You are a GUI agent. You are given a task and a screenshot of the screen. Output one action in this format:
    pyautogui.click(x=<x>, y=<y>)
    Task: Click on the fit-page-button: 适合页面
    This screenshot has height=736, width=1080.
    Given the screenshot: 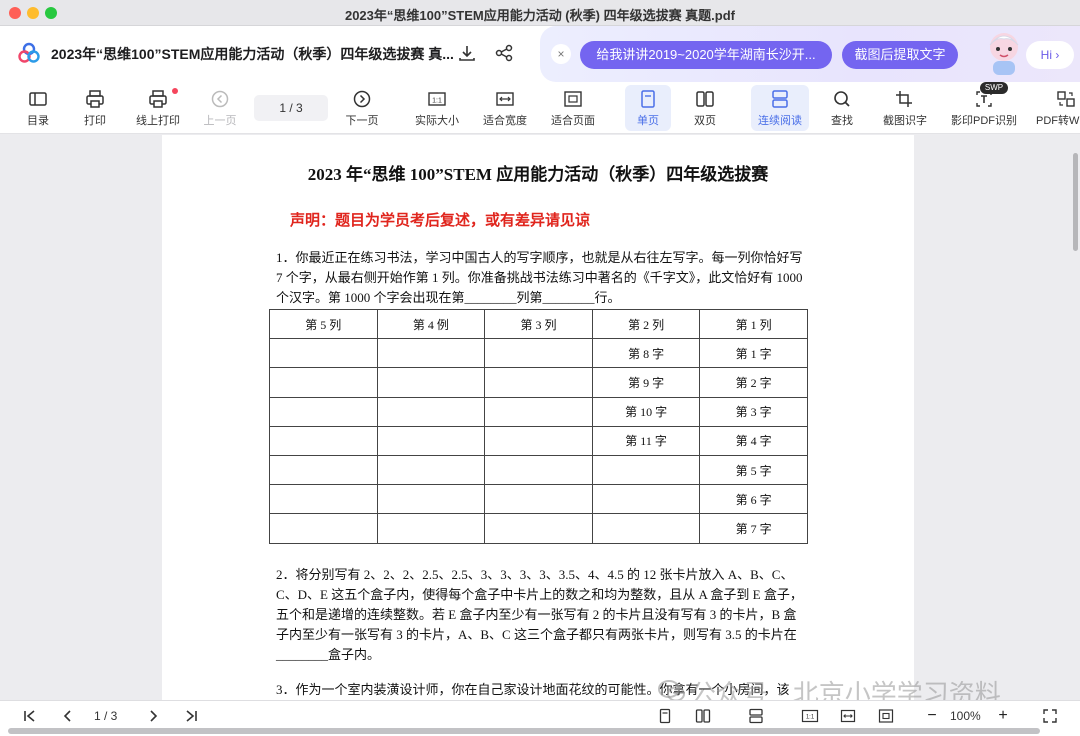 What is the action you would take?
    pyautogui.click(x=573, y=108)
    